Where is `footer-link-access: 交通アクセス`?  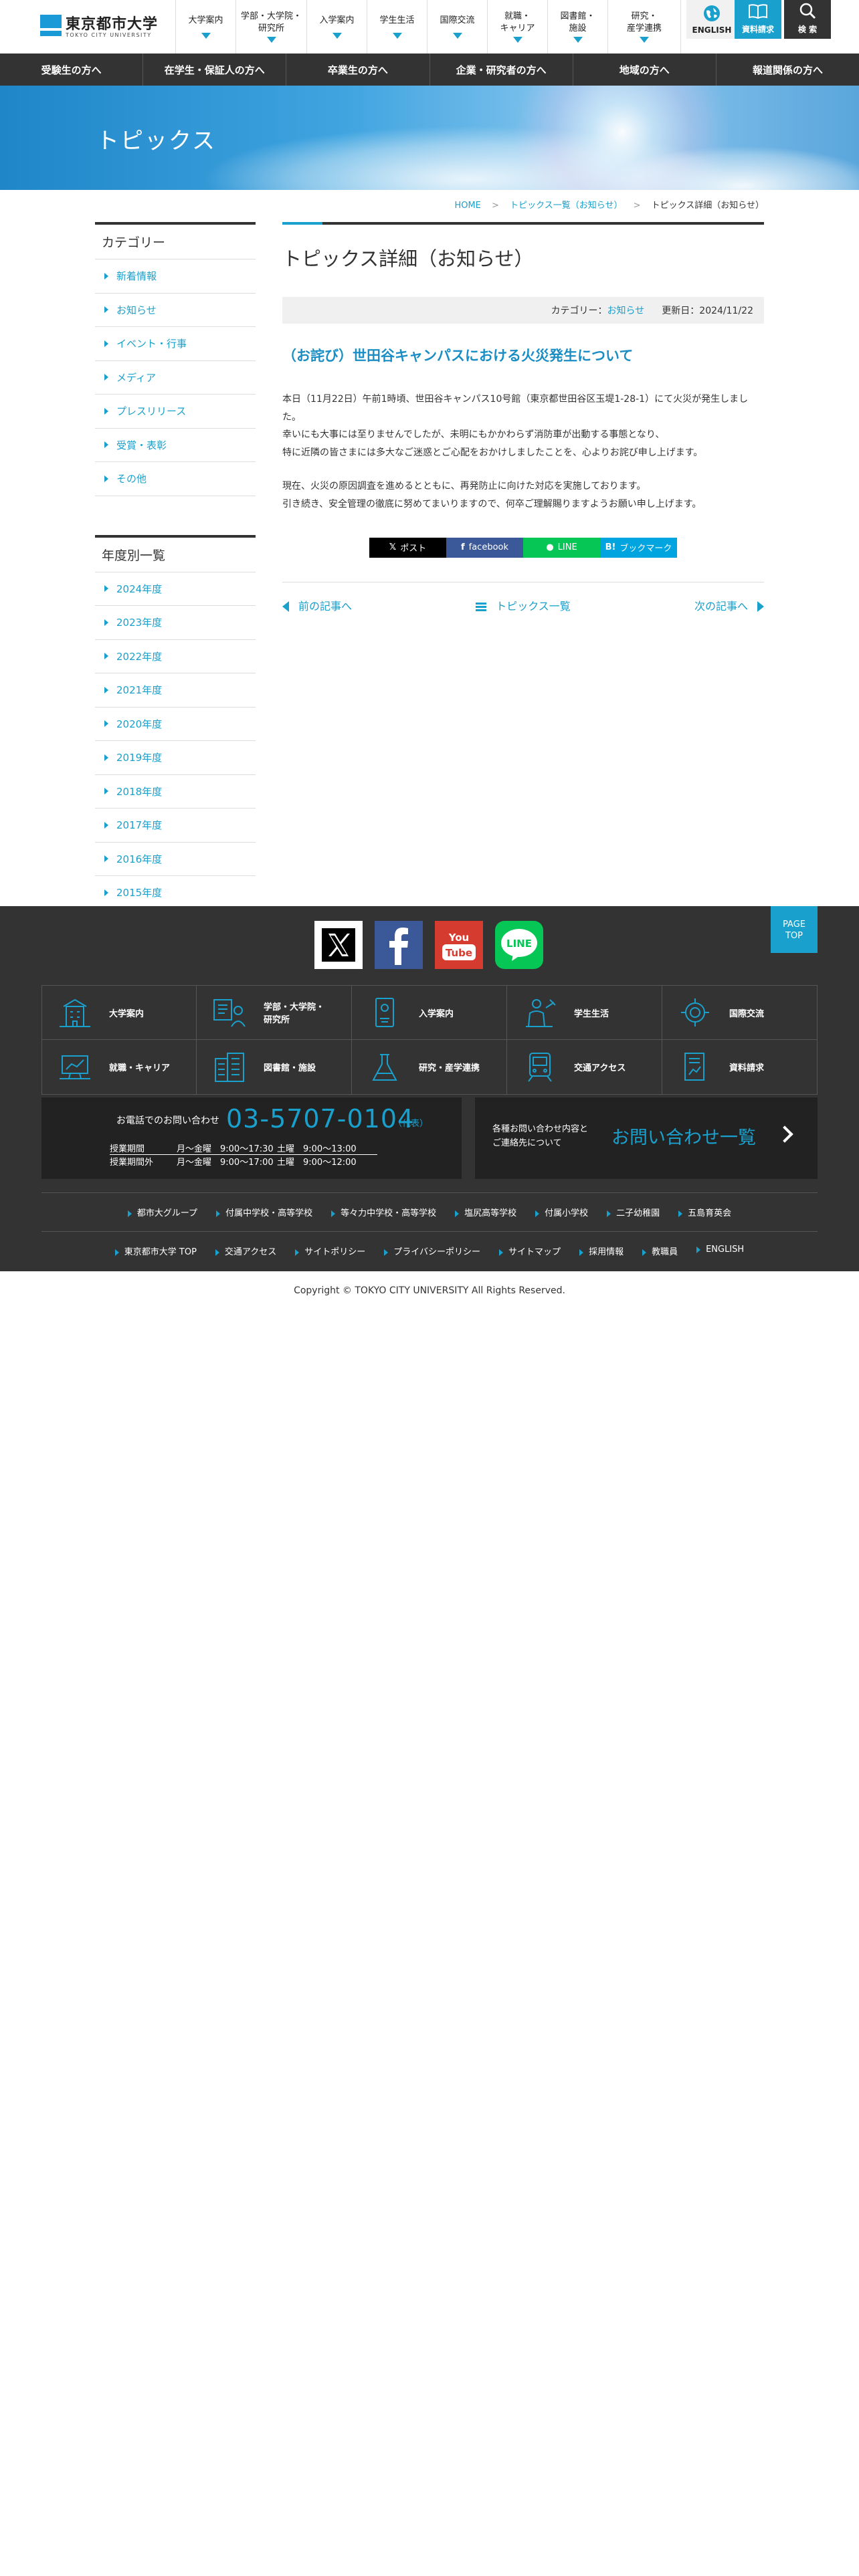 footer-link-access: 交通アクセス is located at coordinates (584, 1067).